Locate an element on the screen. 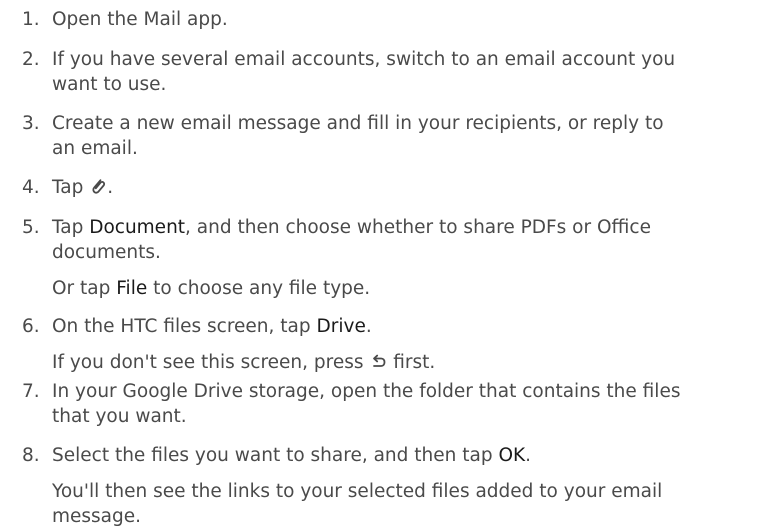 The height and width of the screenshot is (529, 762). step-note-line: message. is located at coordinates (97, 516).